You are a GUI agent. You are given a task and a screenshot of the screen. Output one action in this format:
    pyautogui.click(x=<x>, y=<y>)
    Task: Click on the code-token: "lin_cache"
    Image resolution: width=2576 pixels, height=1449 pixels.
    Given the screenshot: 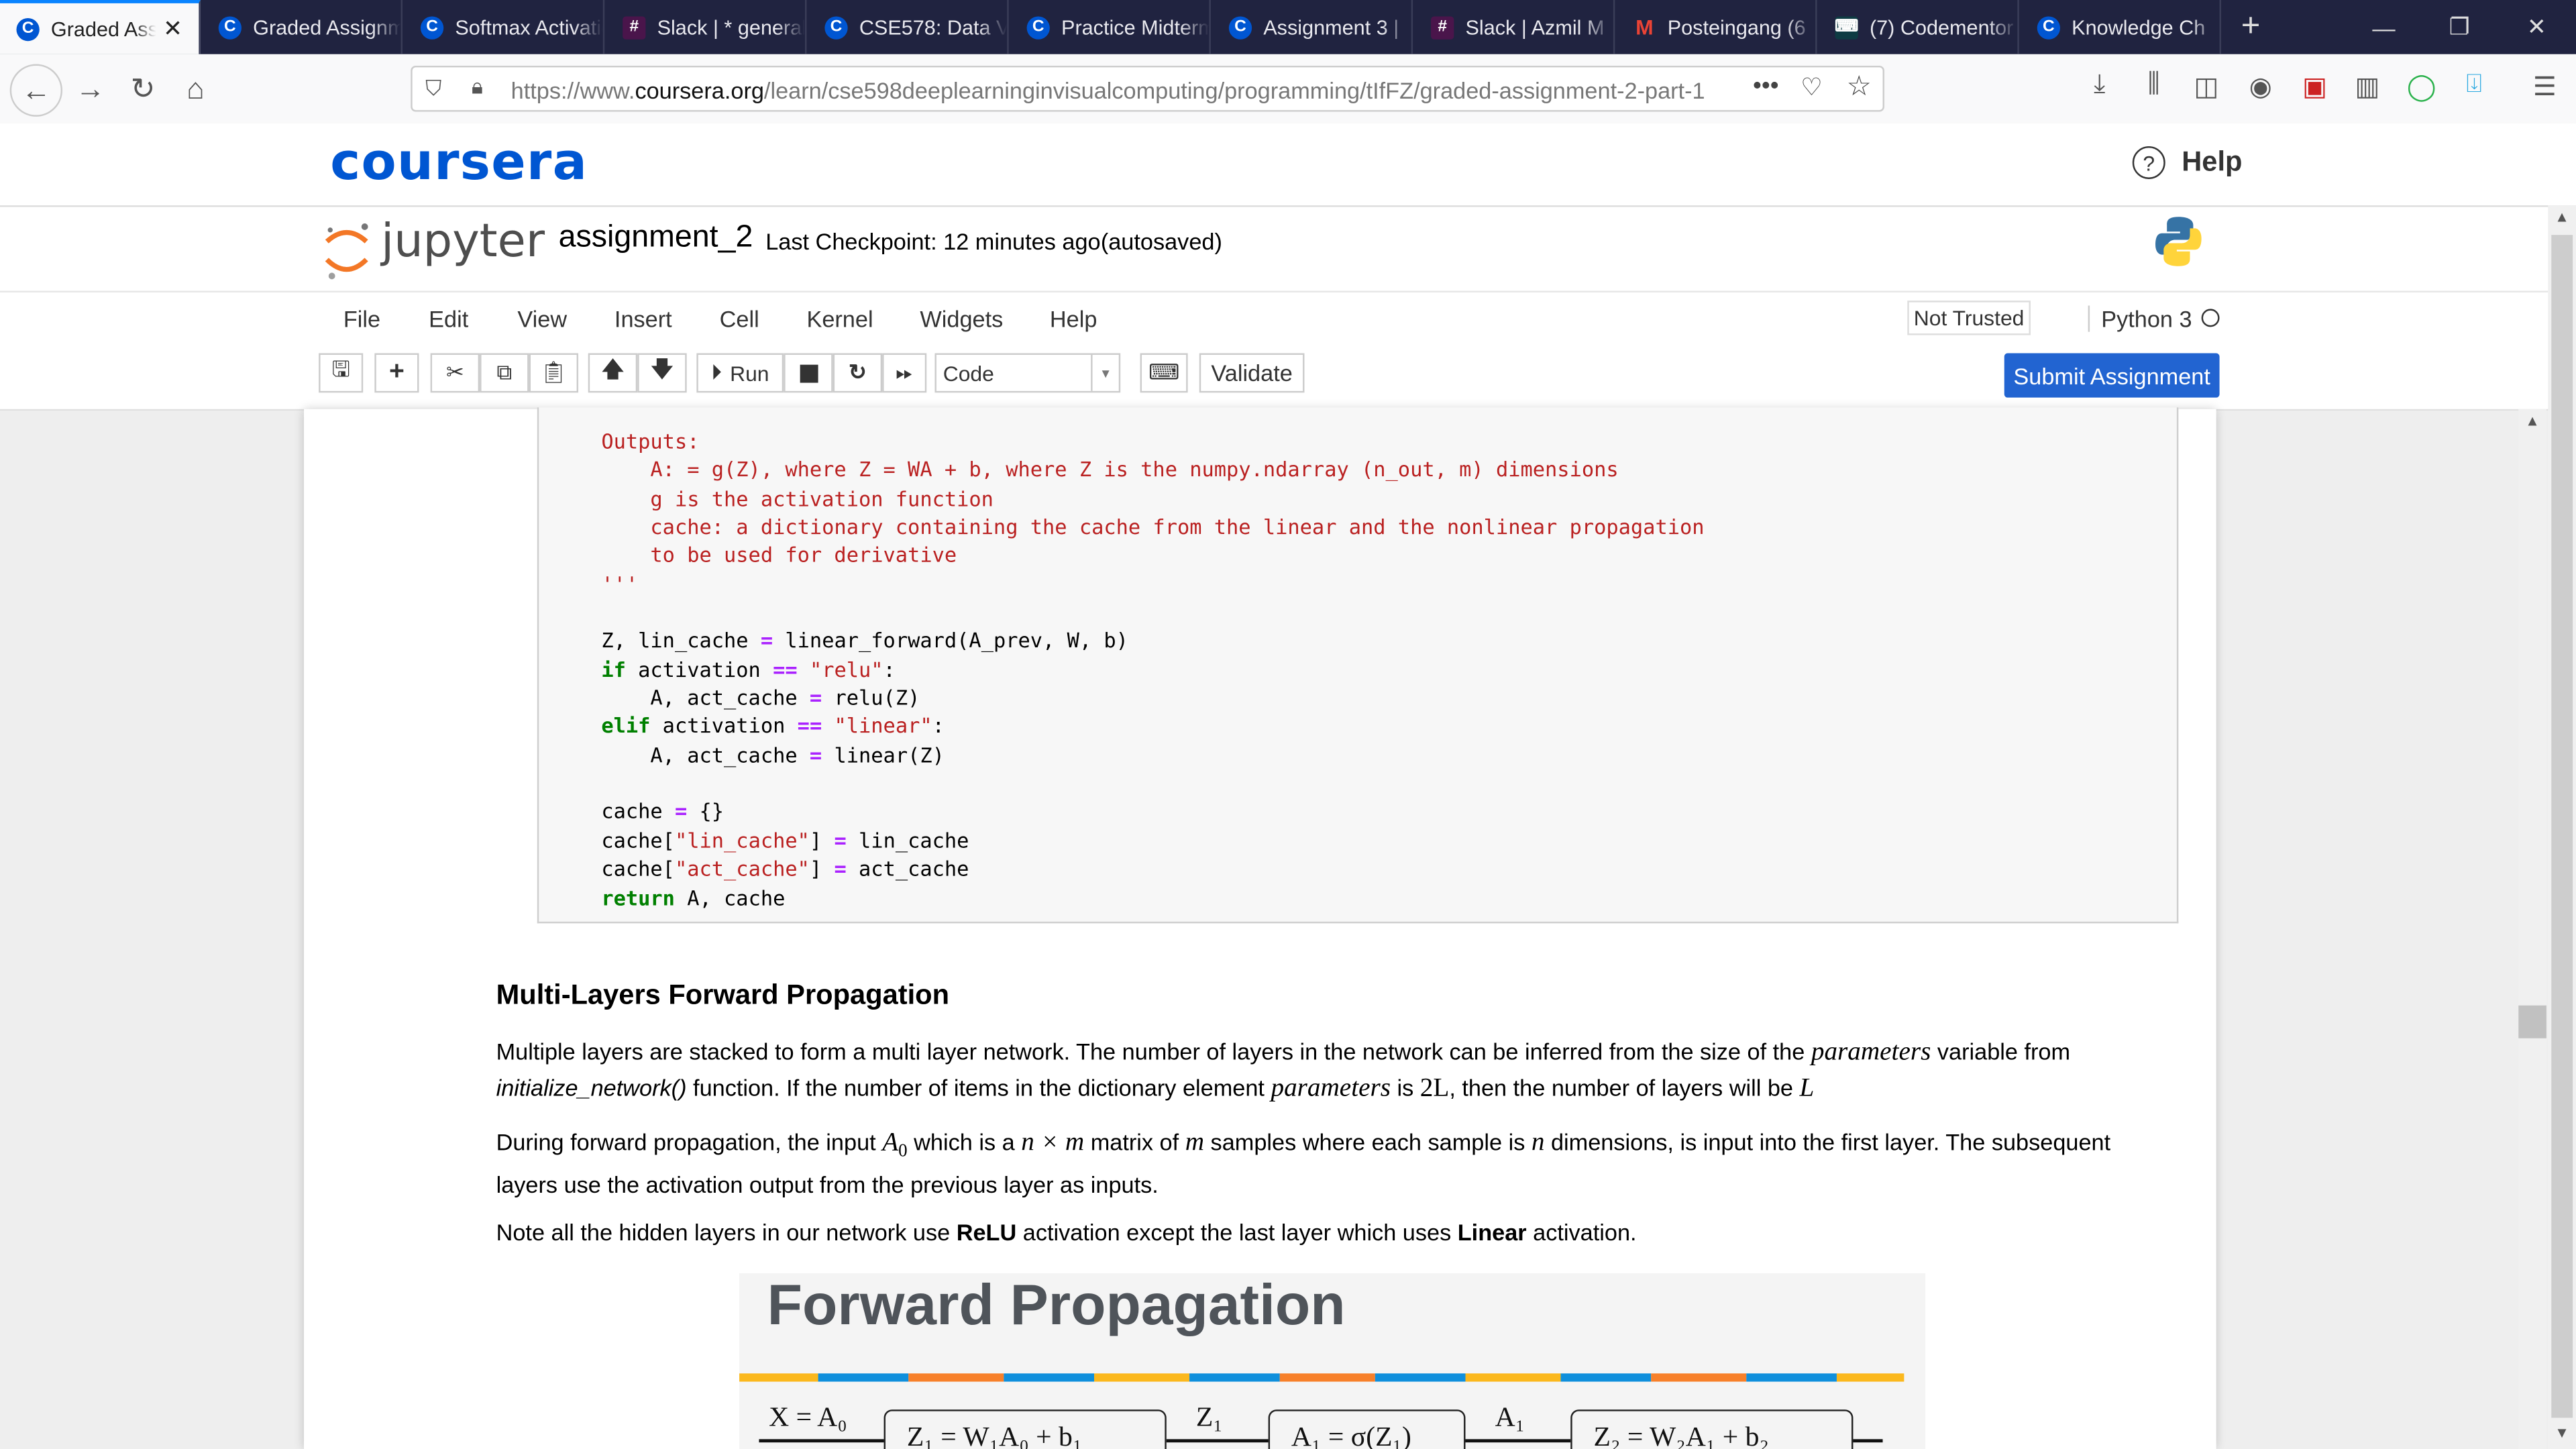 What is the action you would take?
    pyautogui.click(x=742, y=840)
    